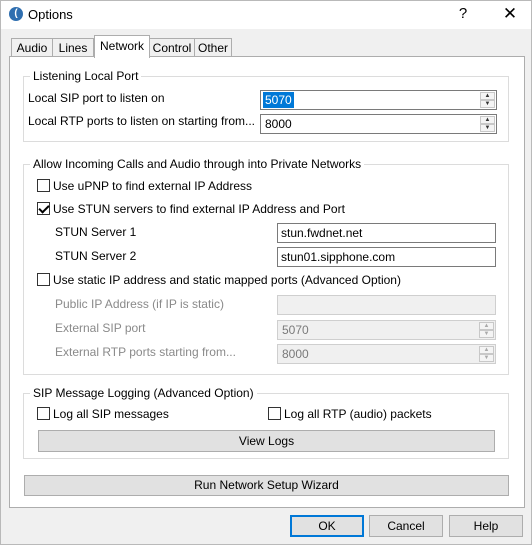 Image resolution: width=532 pixels, height=545 pixels. What do you see at coordinates (378, 100) in the screenshot?
I see `local-sip-port-spinner: 5070 ▲ ▼` at bounding box center [378, 100].